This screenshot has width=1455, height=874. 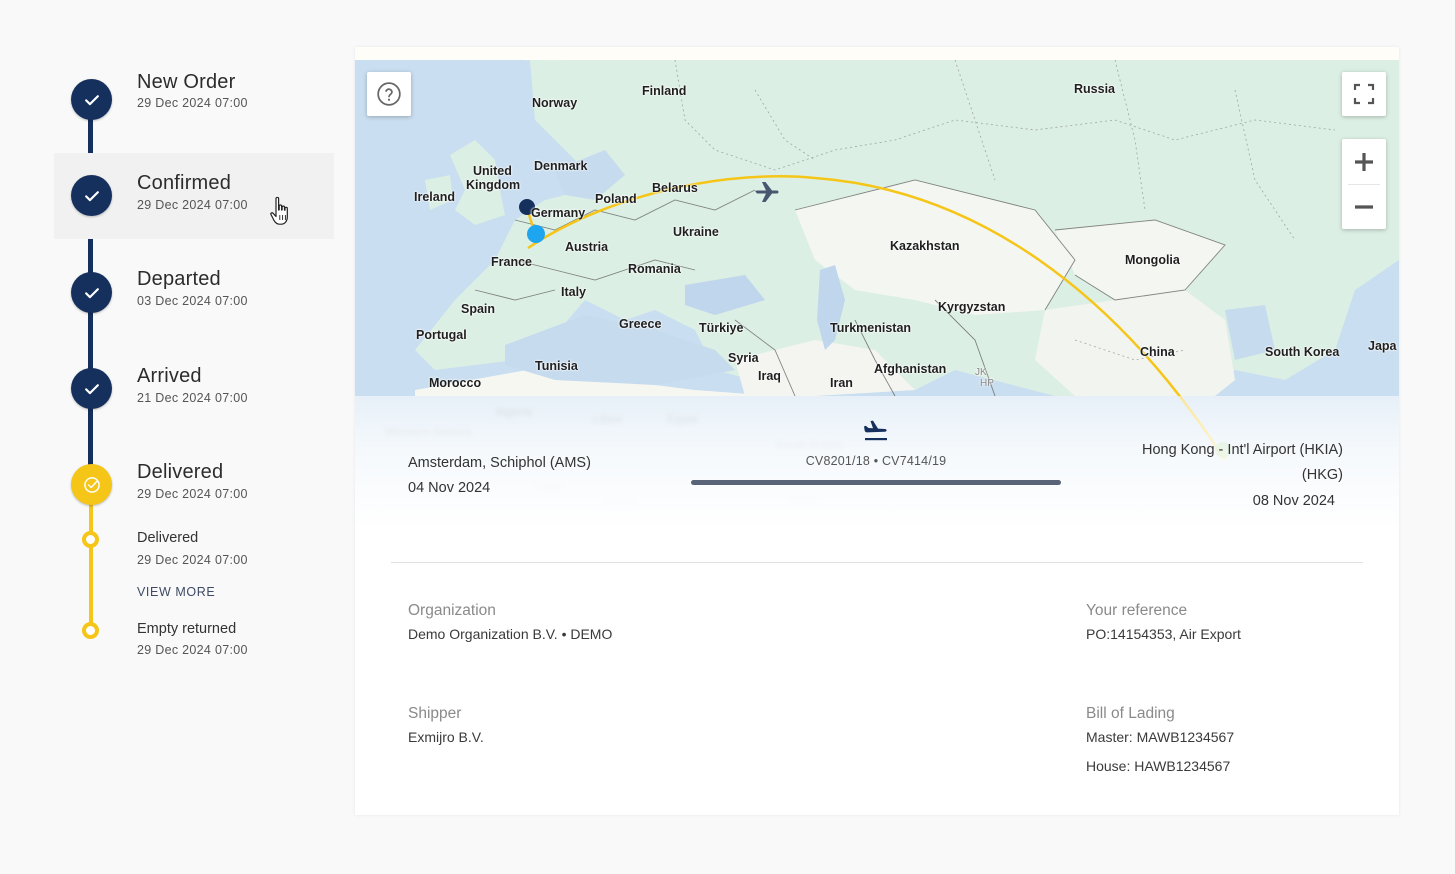 I want to click on timeline-step-new-order: New Order 29 Dec 2024 07:00, so click(x=194, y=98).